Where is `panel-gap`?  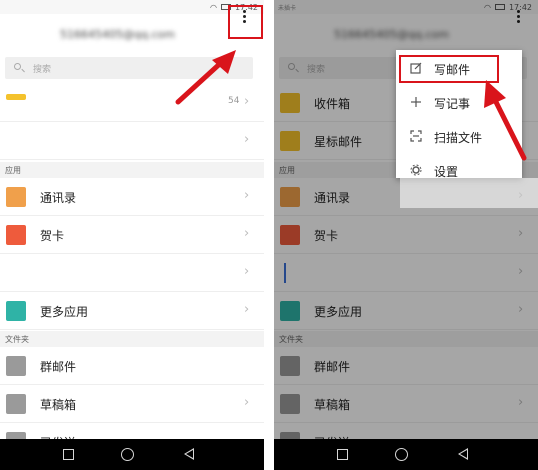 panel-gap is located at coordinates (269, 235).